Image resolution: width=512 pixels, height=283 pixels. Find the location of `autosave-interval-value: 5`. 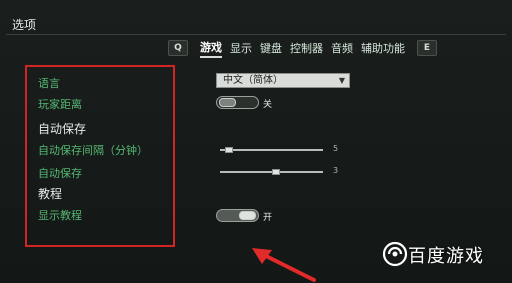

autosave-interval-value: 5 is located at coordinates (336, 148).